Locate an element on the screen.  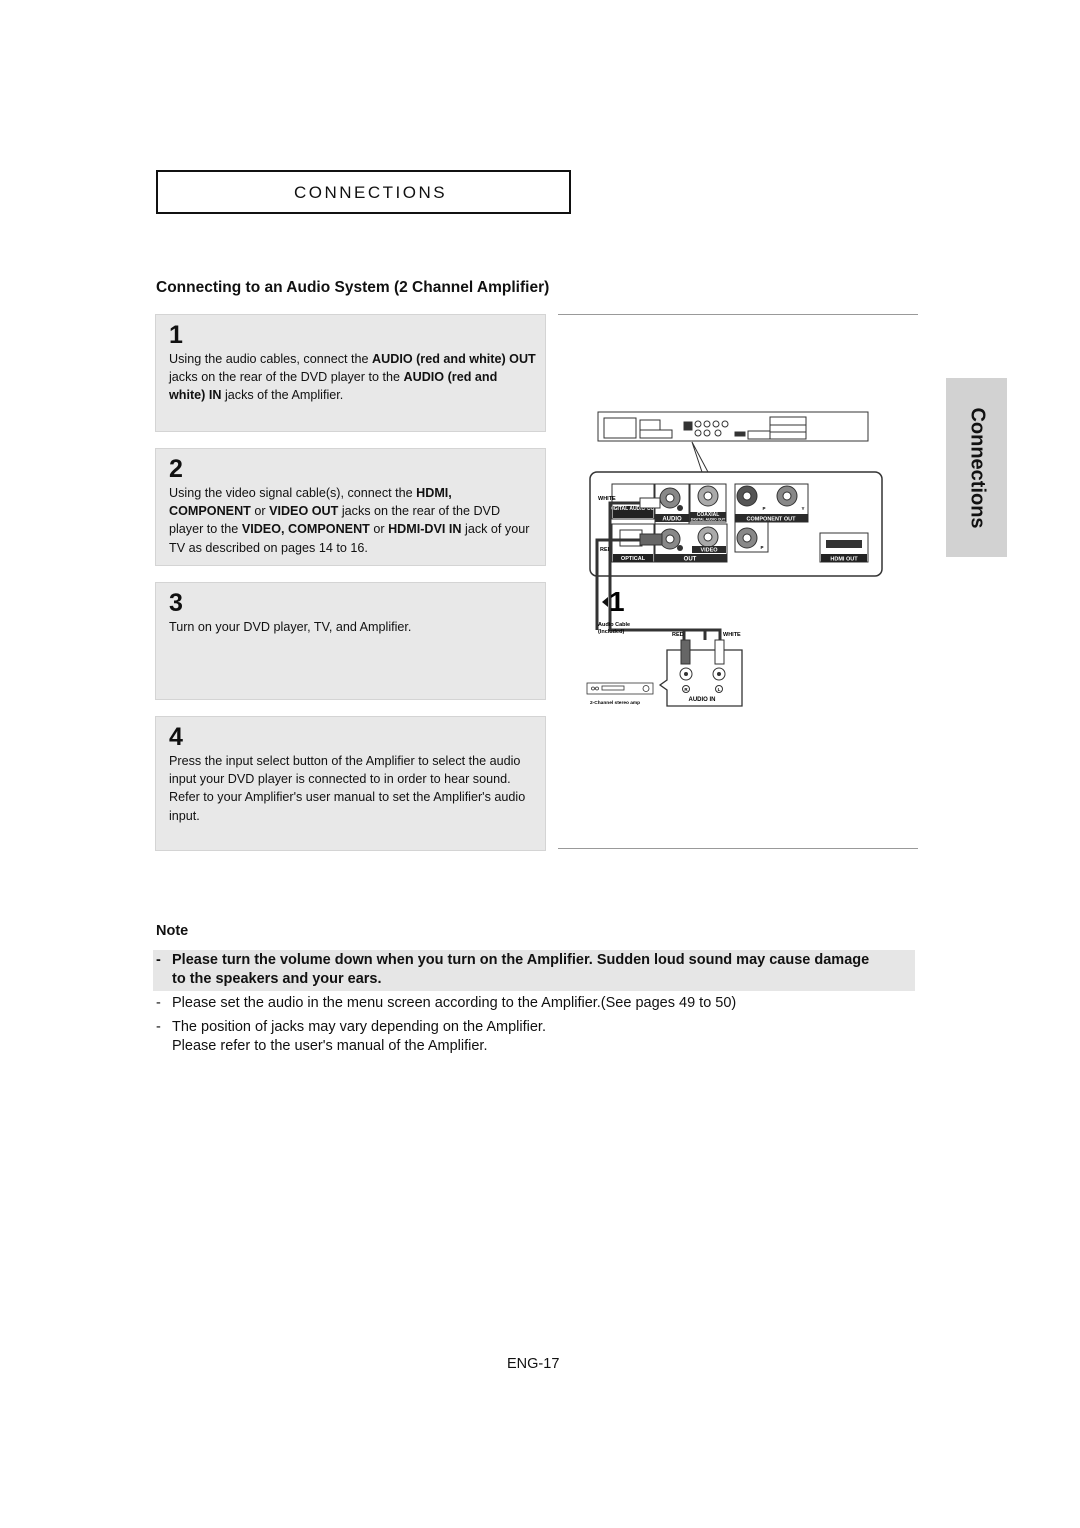
page-number: ENG-17 is located at coordinates (533, 1364).